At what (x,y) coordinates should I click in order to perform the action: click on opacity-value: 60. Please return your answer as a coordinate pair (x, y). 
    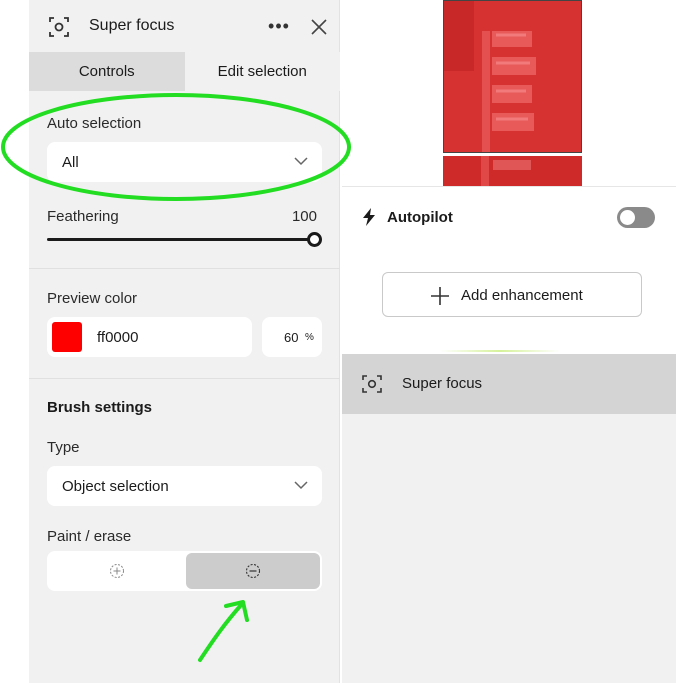
    Looking at the image, I should click on (291, 337).